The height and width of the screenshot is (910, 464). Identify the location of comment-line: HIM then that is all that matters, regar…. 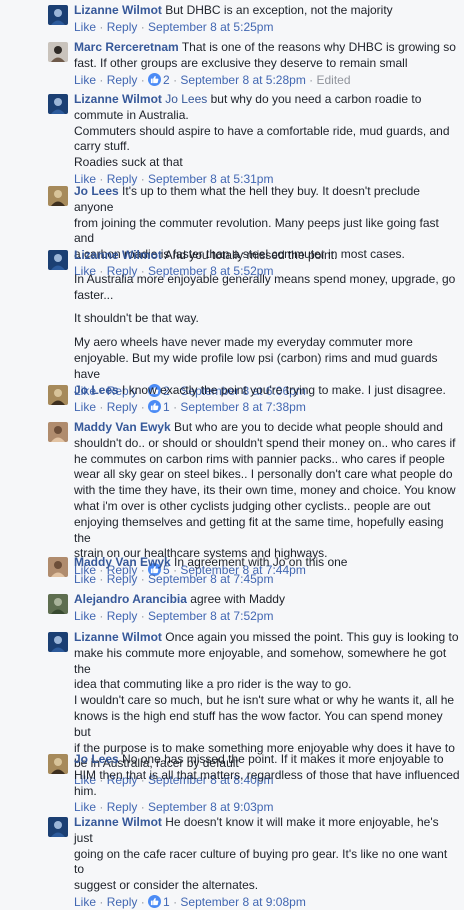
(267, 774).